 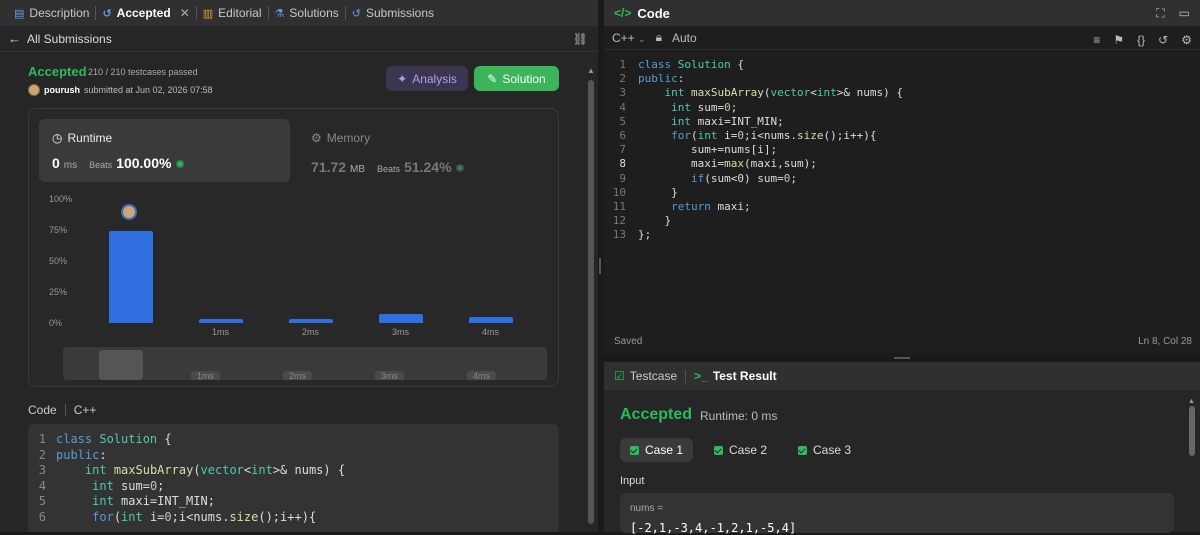 I want to click on chart-range-selector: 1ms 2ms 3ms 4ms, so click(x=305, y=363).